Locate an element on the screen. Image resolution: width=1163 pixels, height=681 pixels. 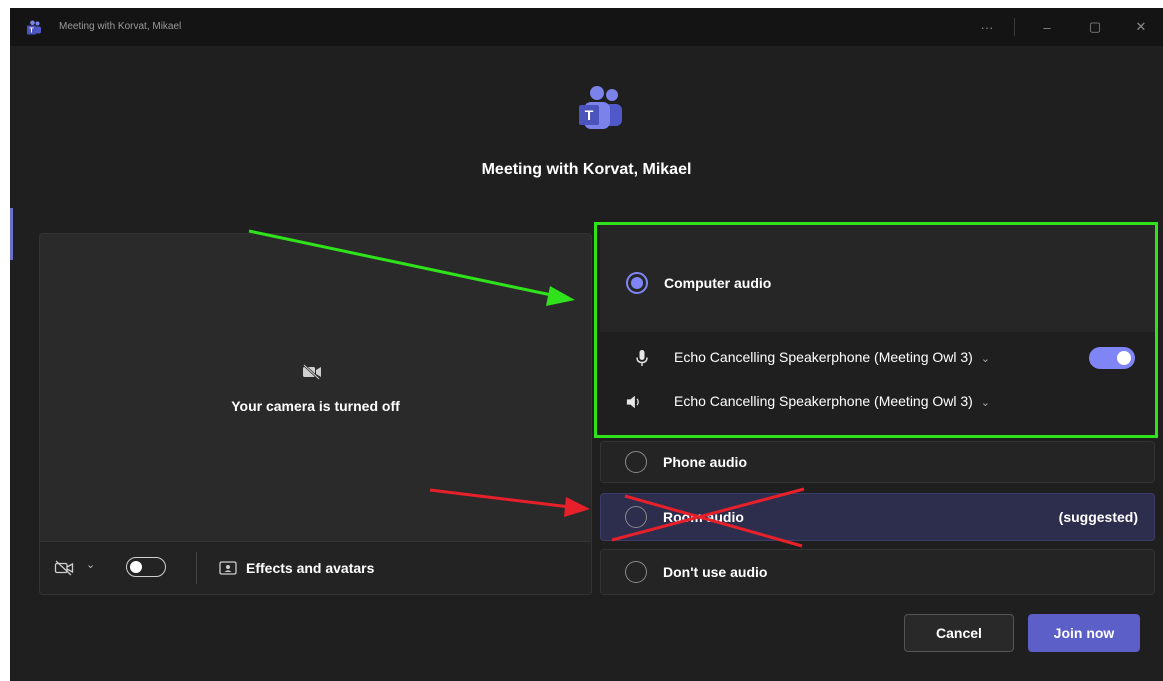
camera-toggle is located at coordinates (146, 567).